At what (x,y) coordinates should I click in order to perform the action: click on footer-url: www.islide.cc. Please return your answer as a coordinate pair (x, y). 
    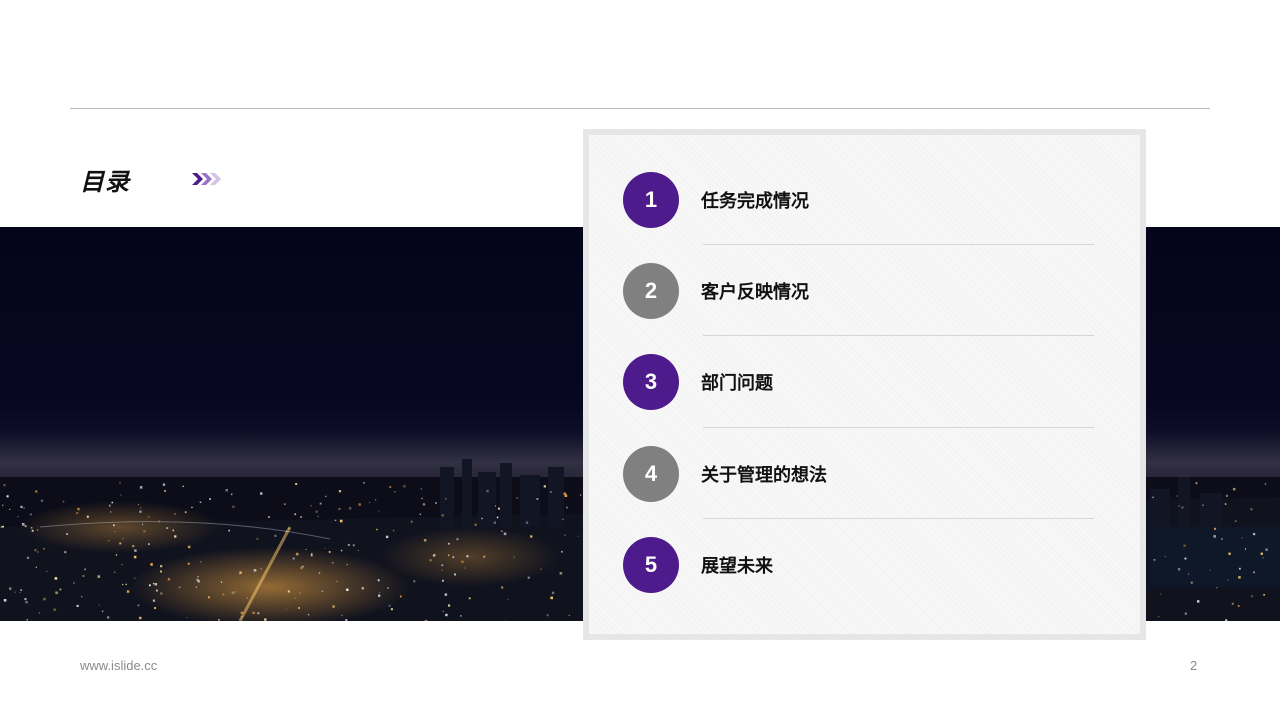
    Looking at the image, I should click on (118, 665).